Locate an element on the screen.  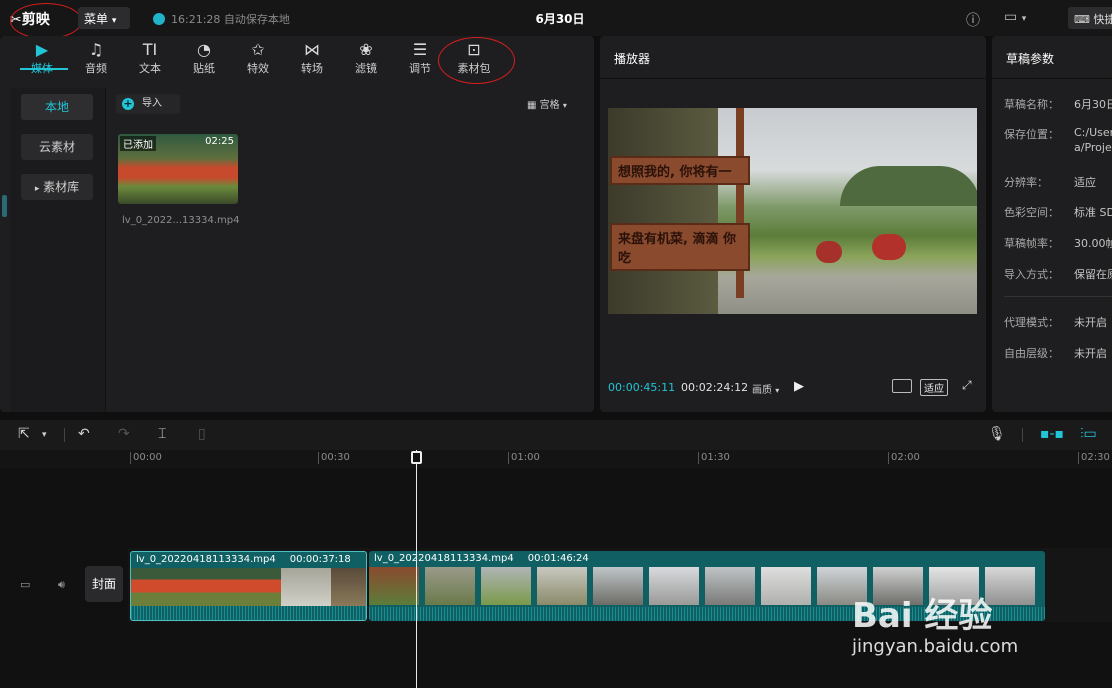
draft-param-value: 适应 is located at coordinates (1085, 182).